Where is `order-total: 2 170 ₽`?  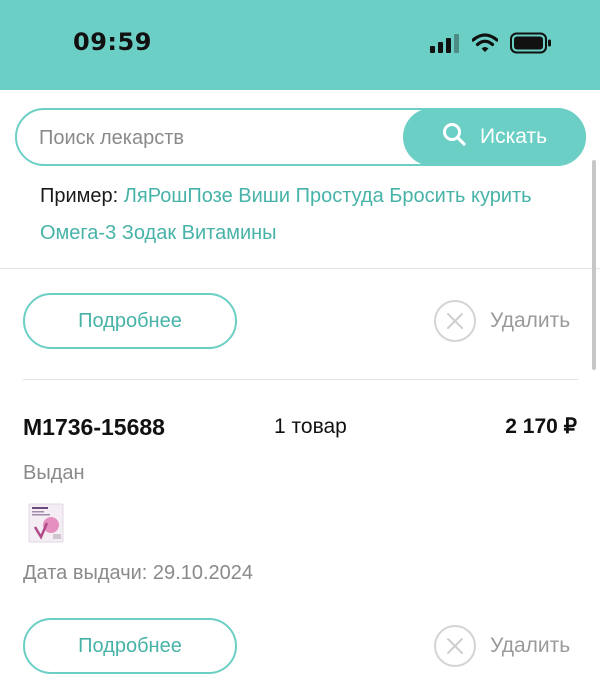 order-total: 2 170 ₽ is located at coordinates (541, 426).